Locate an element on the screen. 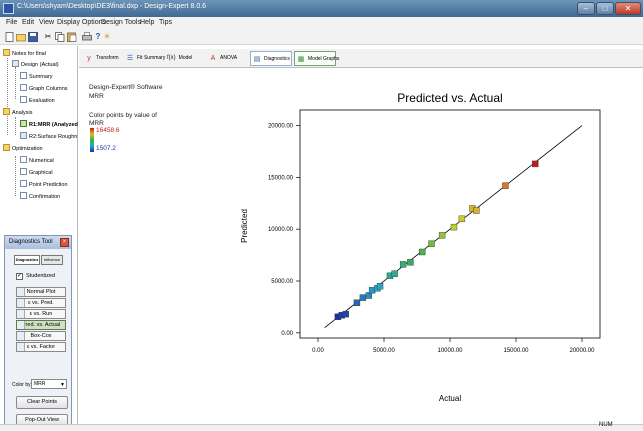  y-axis: 0.00 5000.00 10000.00 15000.00 20000.00 is located at coordinates (284, 230).